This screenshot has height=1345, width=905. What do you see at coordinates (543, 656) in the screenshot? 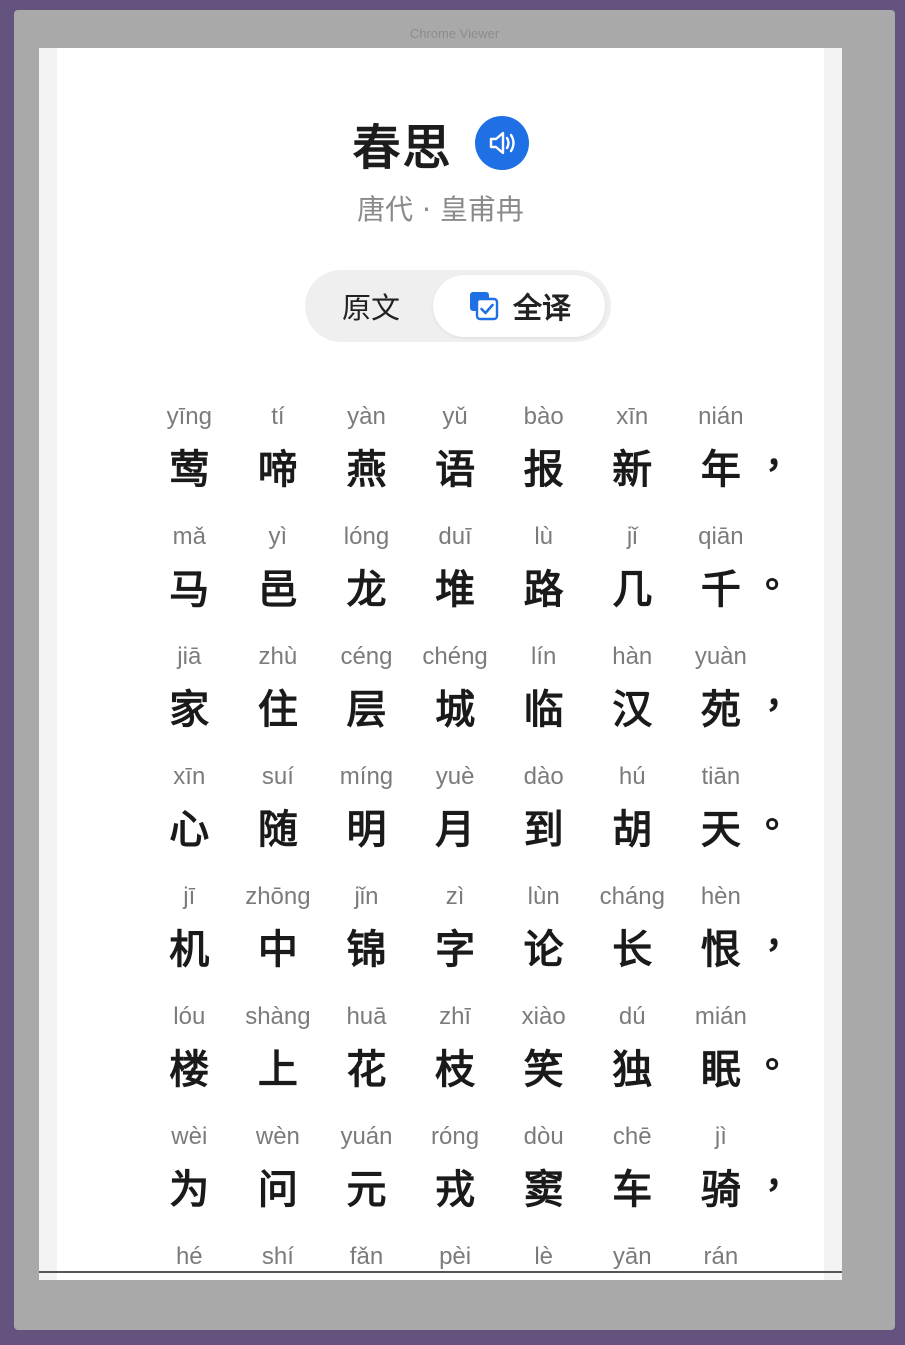
I see `pinyin: lín` at bounding box center [543, 656].